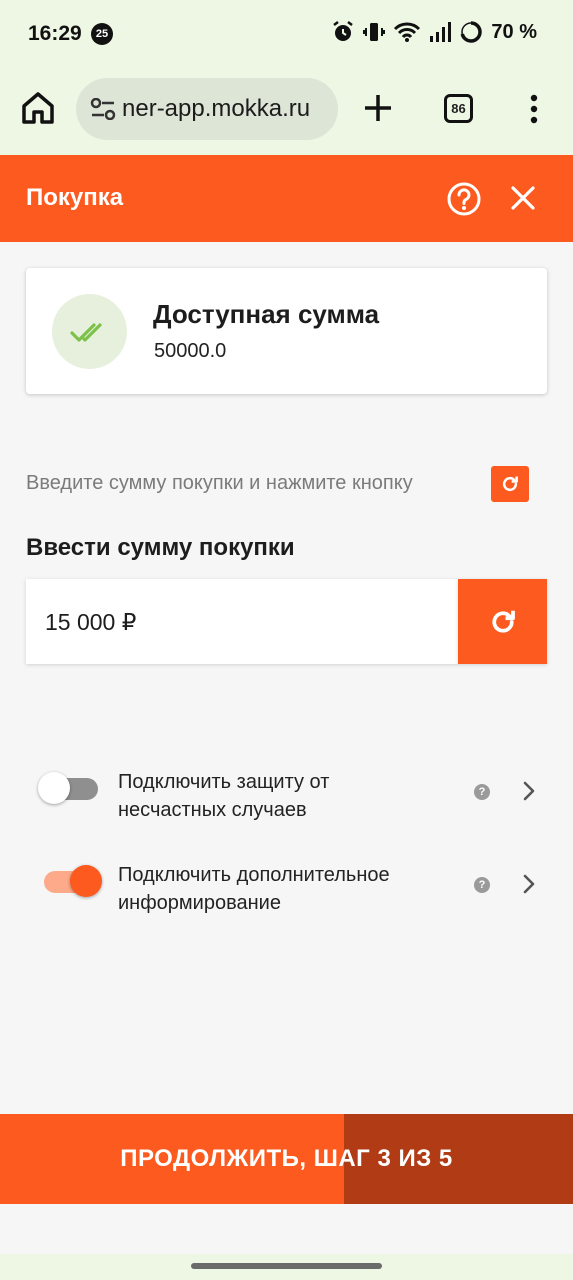 This screenshot has height=1280, width=573. I want to click on wifi-icon, so click(407, 32).